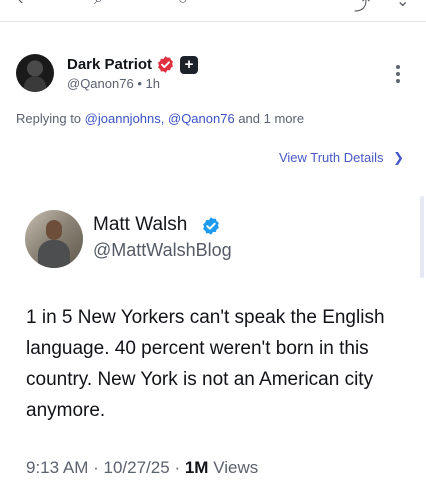 This screenshot has height=500, width=426. What do you see at coordinates (125, 118) in the screenshot?
I see `mention-link: @joannjohns,` at bounding box center [125, 118].